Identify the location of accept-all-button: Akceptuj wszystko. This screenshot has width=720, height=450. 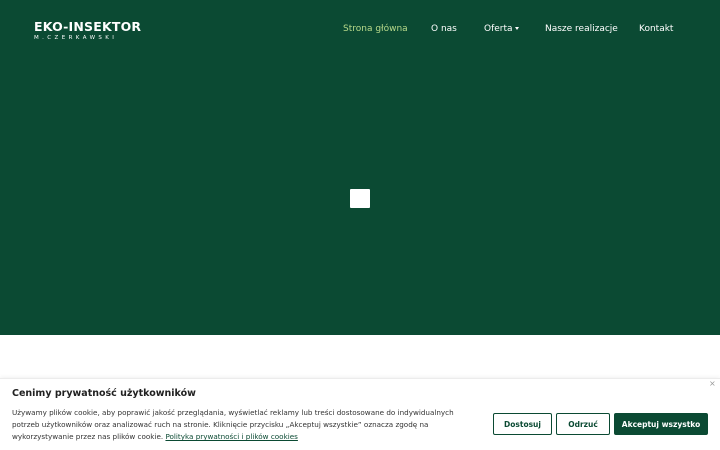
(661, 424).